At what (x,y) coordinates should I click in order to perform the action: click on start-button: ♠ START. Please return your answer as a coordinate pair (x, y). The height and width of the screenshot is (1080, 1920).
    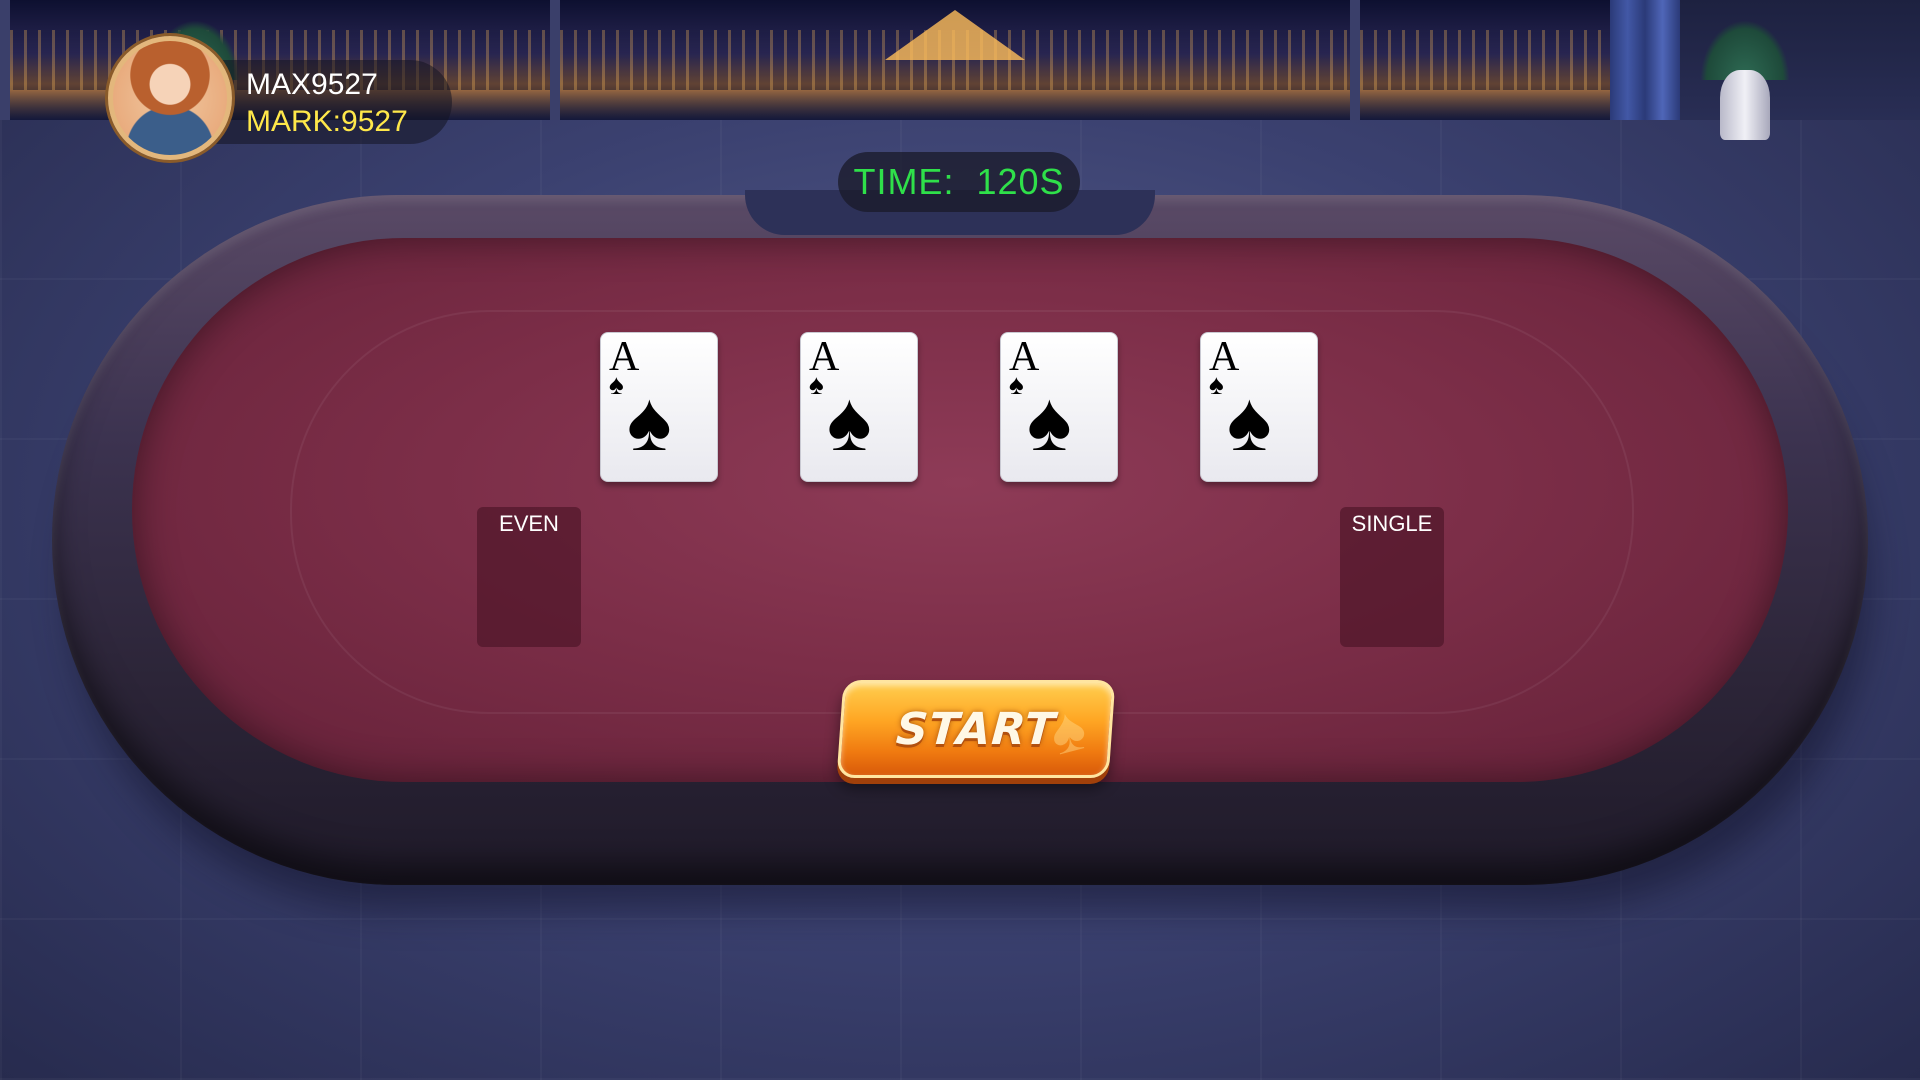
    Looking at the image, I should click on (976, 729).